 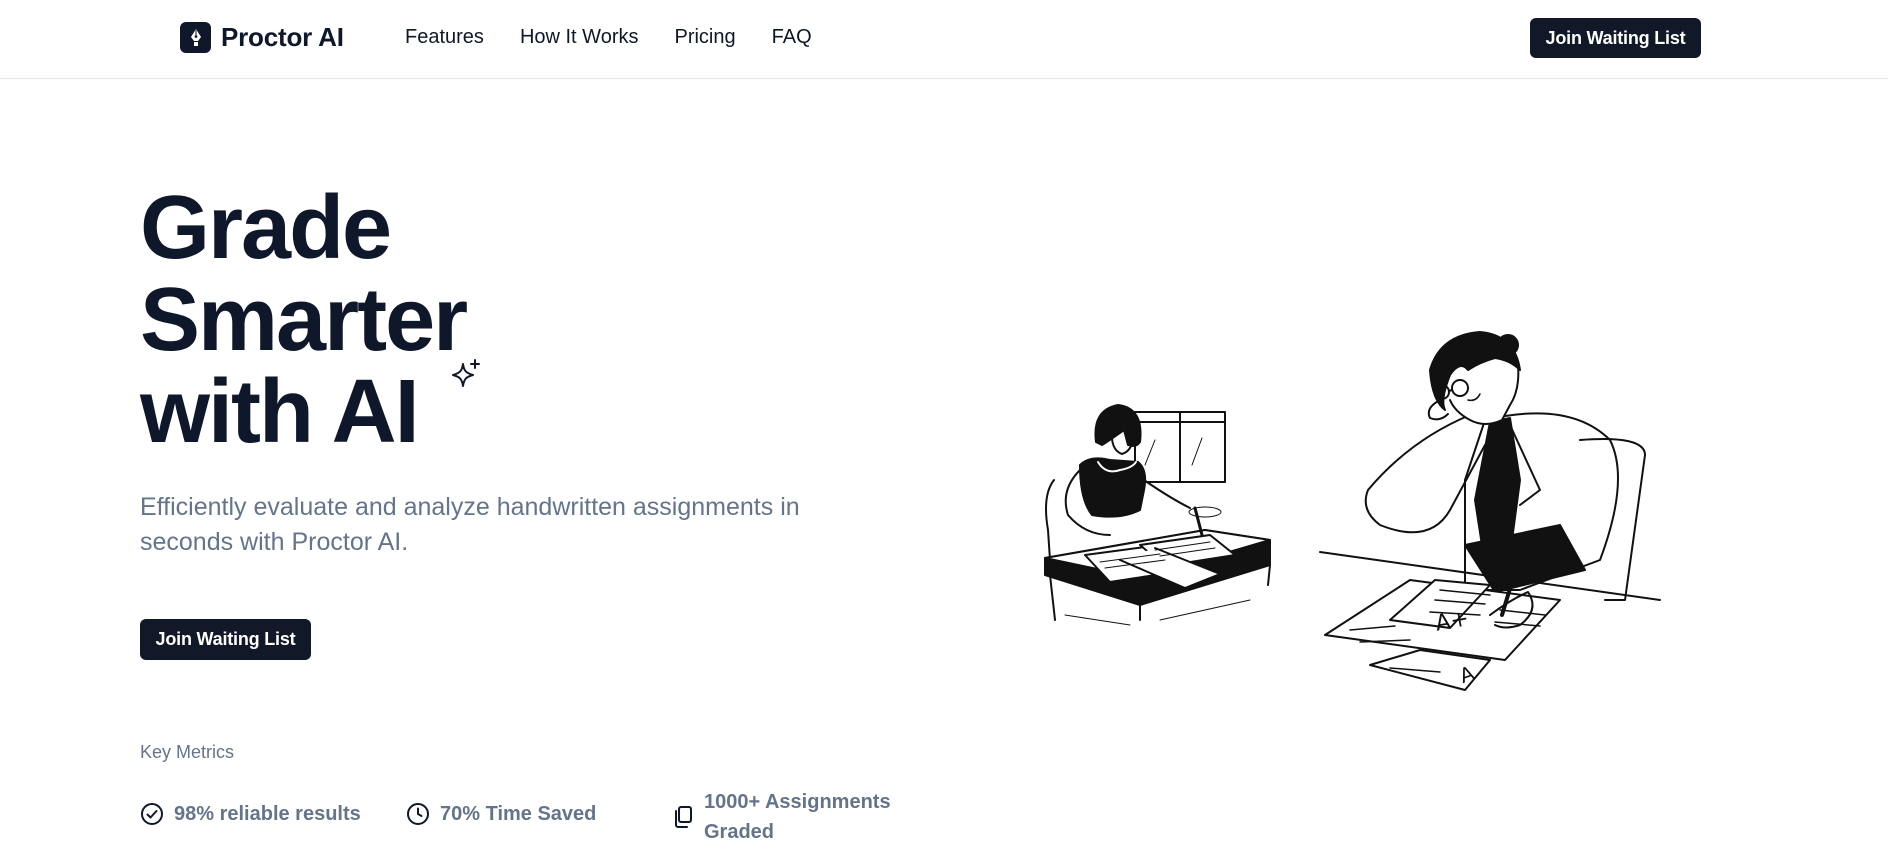 I want to click on key-metrics-label: Key Metrics, so click(x=187, y=752).